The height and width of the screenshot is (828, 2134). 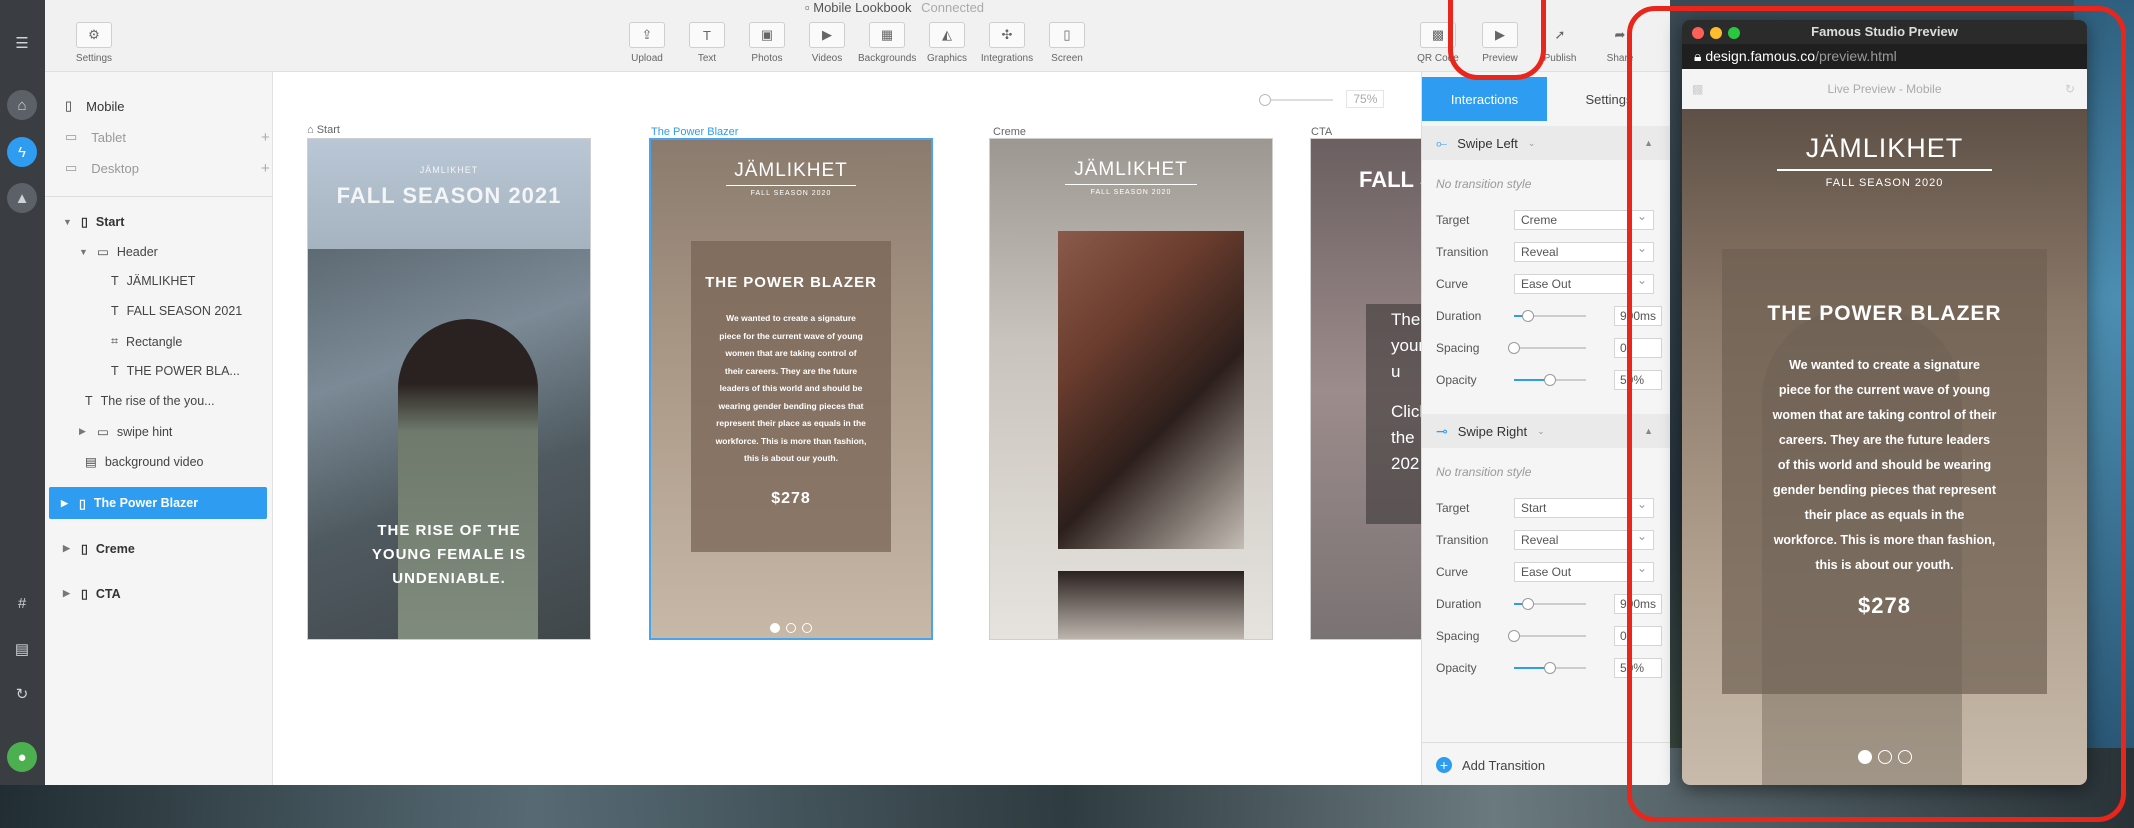 What do you see at coordinates (953, 7) in the screenshot?
I see `connection-status: Connected` at bounding box center [953, 7].